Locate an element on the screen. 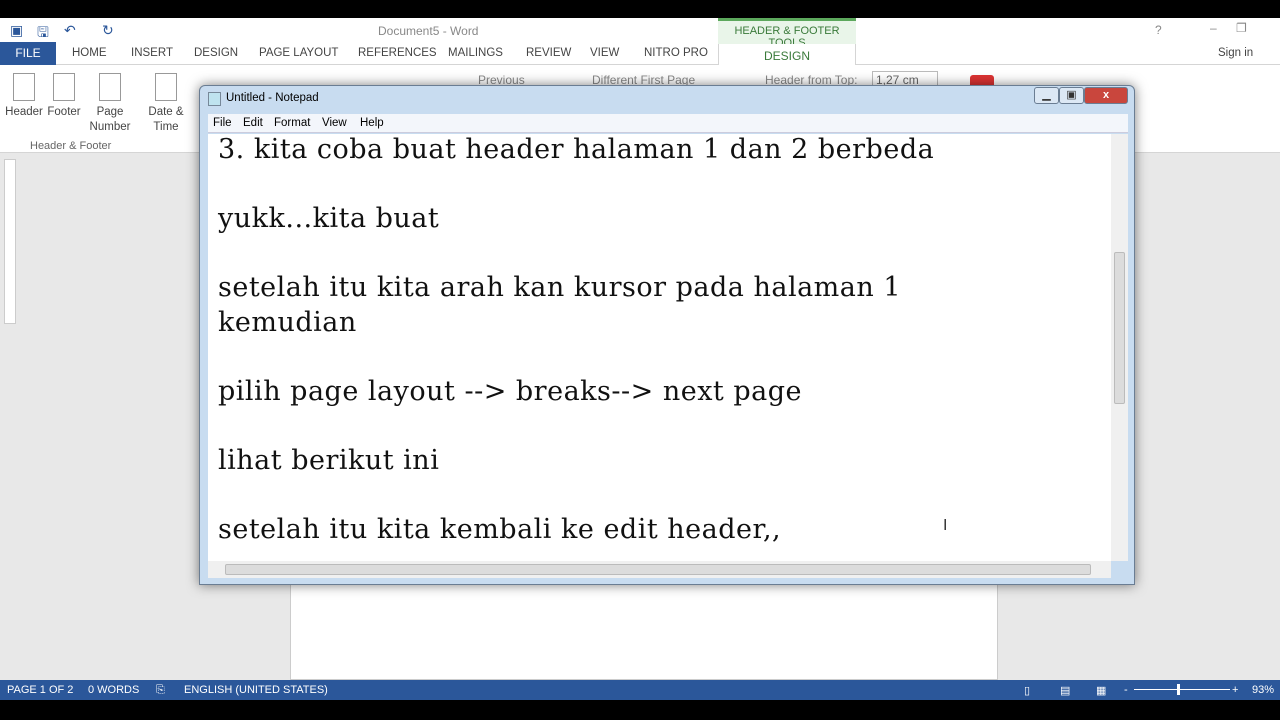 The width and height of the screenshot is (1280, 720). document-title: Document5 - Word is located at coordinates (428, 31).